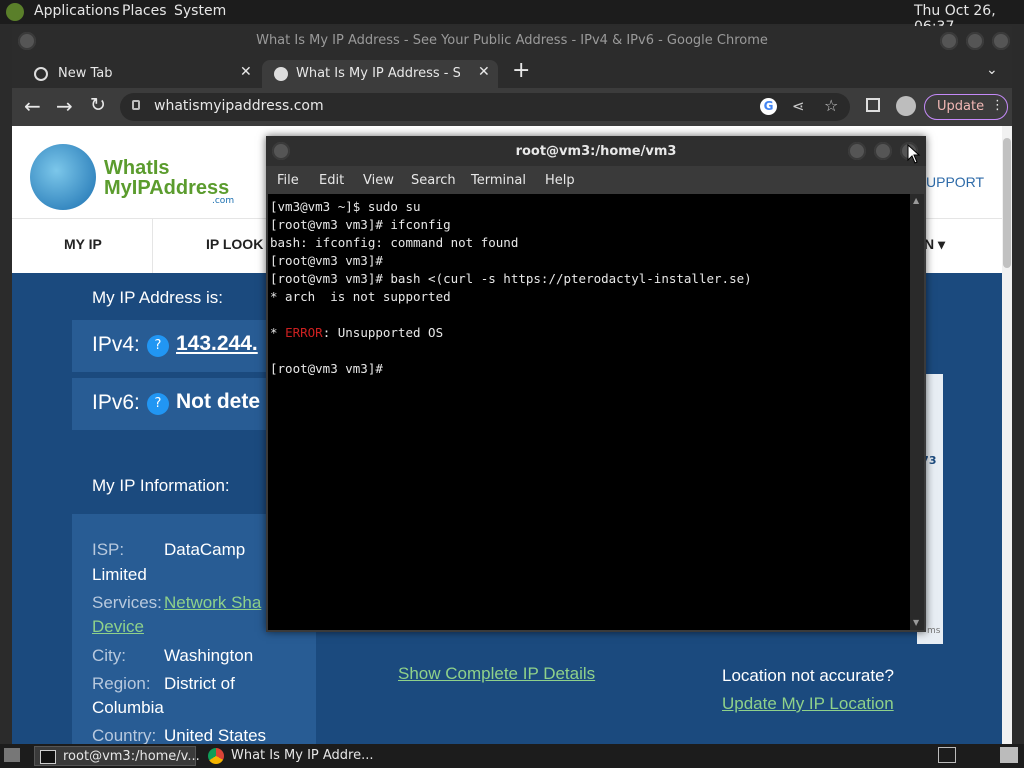  Describe the element at coordinates (128, 707) in the screenshot. I see `region-value-cont: Columbia` at that location.